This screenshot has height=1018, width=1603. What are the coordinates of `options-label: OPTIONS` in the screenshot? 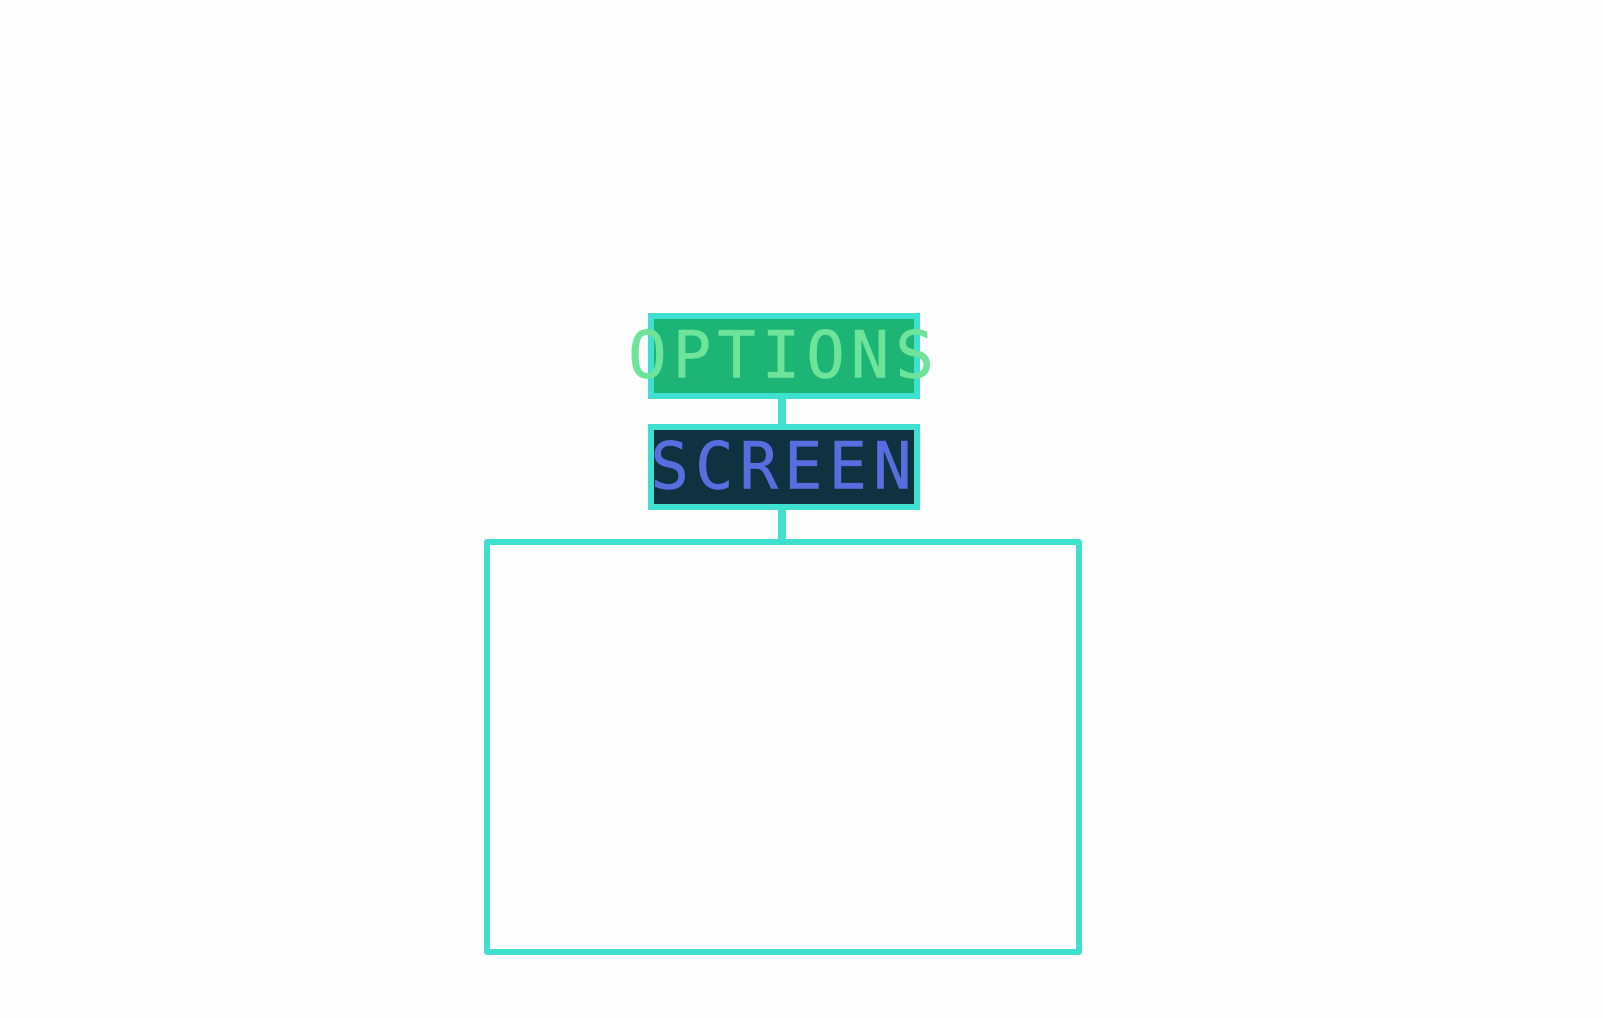 It's located at (784, 356).